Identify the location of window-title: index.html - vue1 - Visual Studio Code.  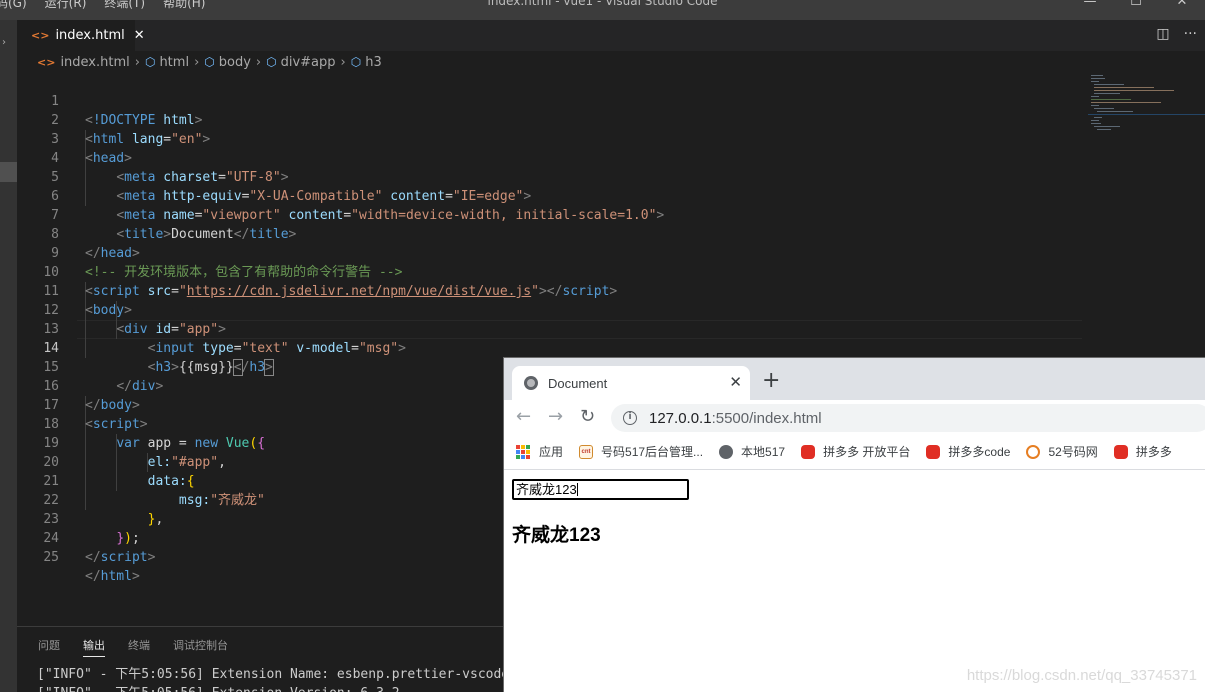
(602, 4).